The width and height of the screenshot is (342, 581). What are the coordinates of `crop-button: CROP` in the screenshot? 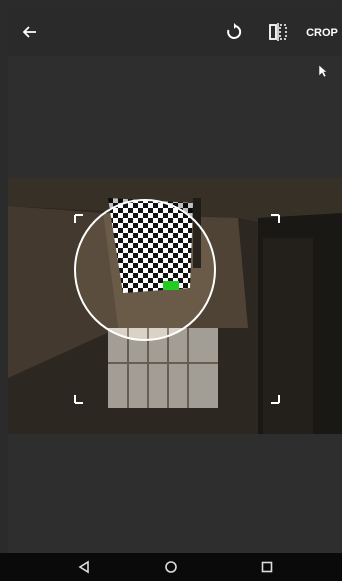 It's located at (322, 33).